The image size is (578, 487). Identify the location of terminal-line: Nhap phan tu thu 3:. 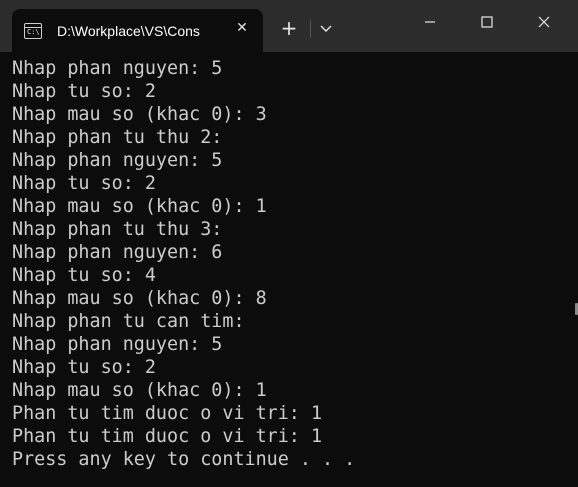
(117, 229).